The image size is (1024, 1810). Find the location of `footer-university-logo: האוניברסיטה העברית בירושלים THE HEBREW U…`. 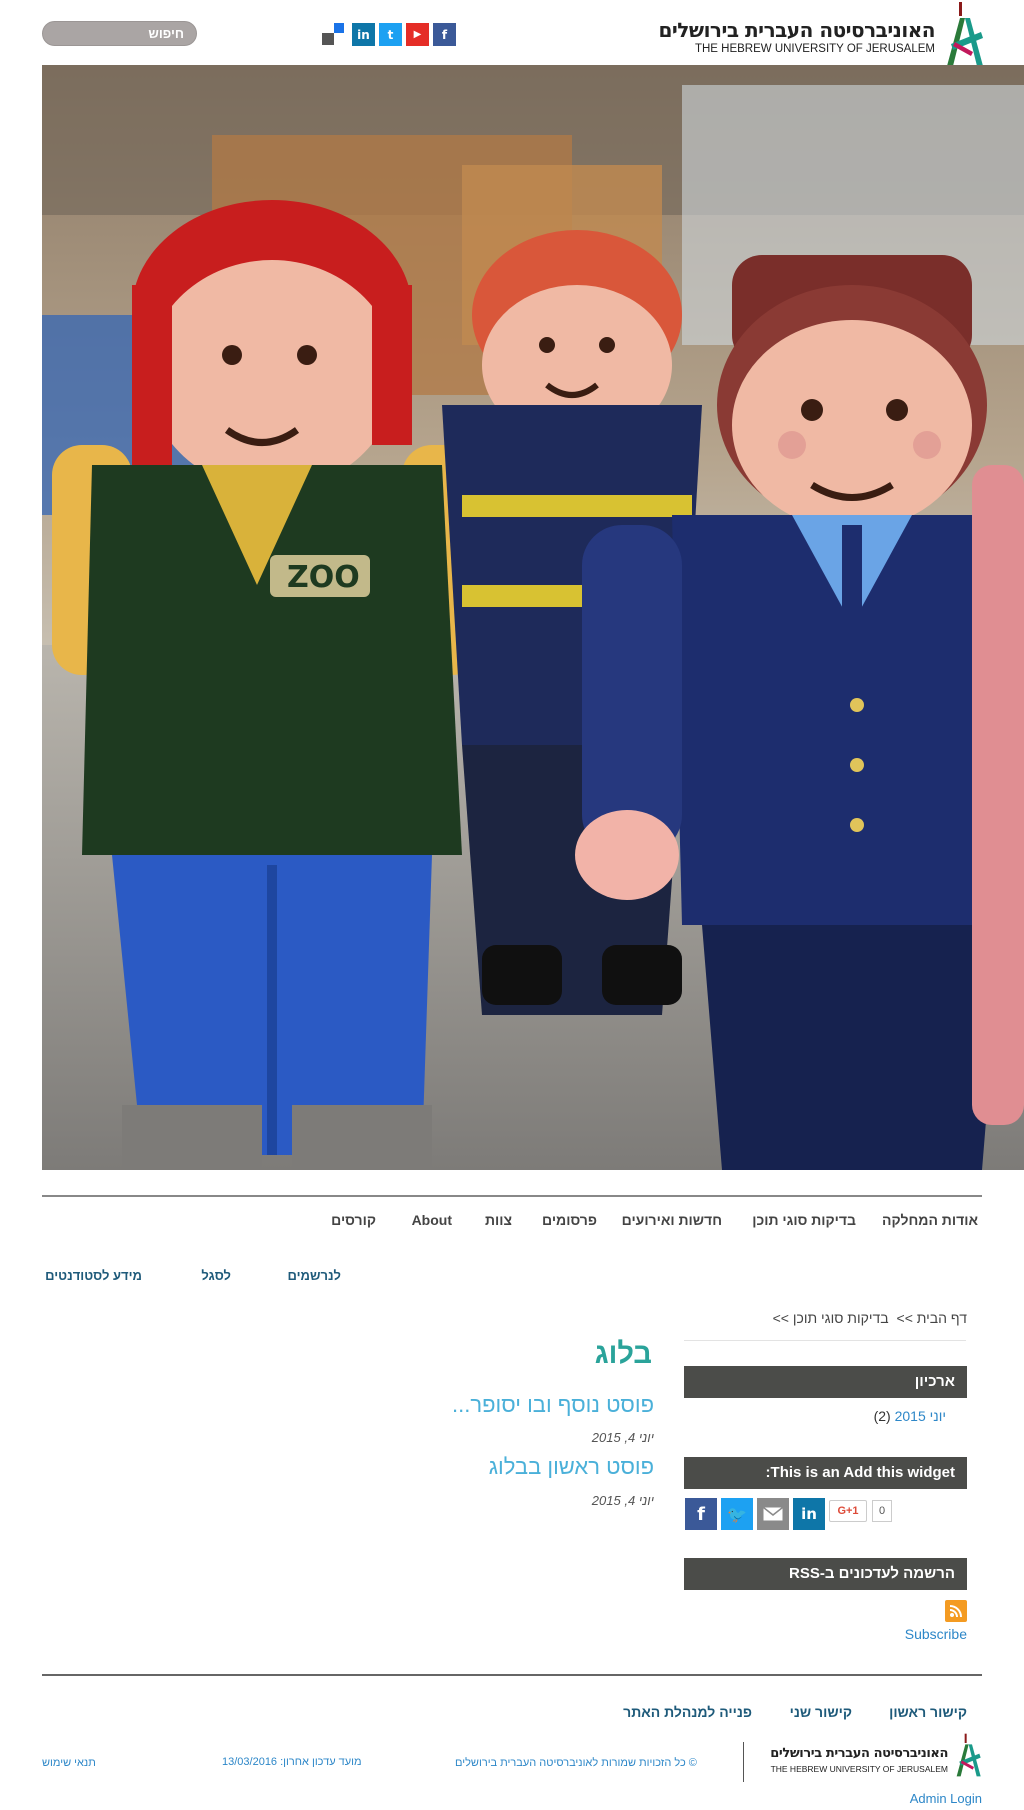

footer-university-logo: האוניברסיטה העברית בירושלים THE HEBREW U… is located at coordinates (876, 1756).